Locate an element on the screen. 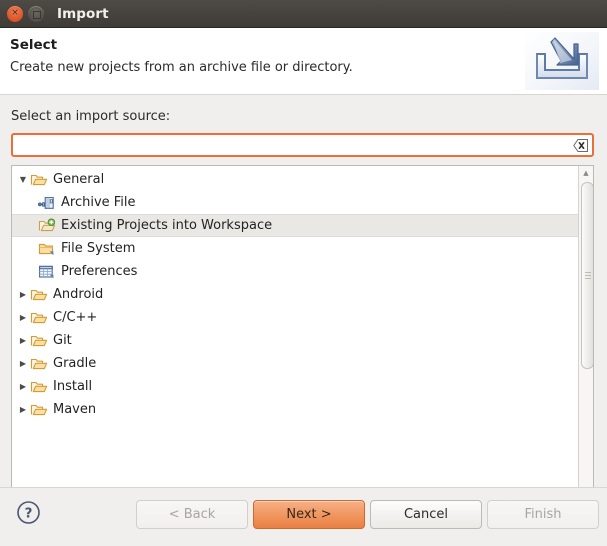 This screenshot has width=607, height=546. tree-item-general: ▼ General is located at coordinates (295, 179).